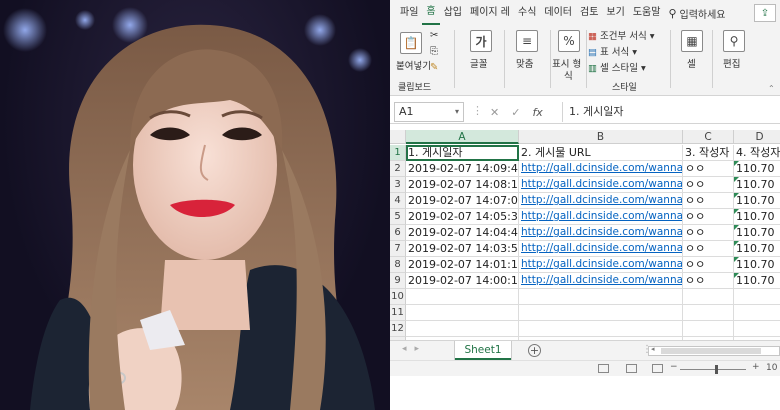 The height and width of the screenshot is (410, 780). What do you see at coordinates (601, 137) in the screenshot?
I see `column-header-b: B` at bounding box center [601, 137].